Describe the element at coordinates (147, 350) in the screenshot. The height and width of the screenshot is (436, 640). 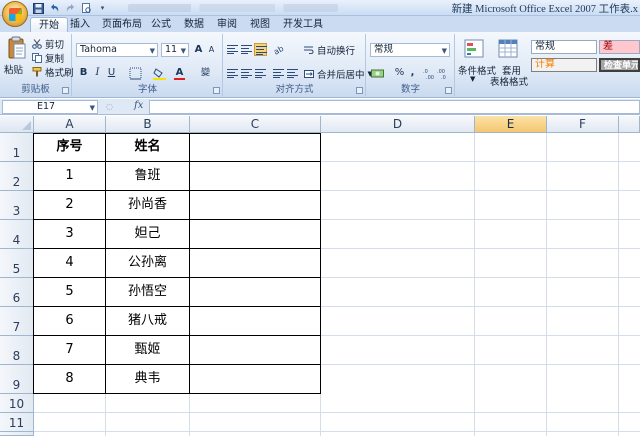
I see `cell-b8: 甄姬` at that location.